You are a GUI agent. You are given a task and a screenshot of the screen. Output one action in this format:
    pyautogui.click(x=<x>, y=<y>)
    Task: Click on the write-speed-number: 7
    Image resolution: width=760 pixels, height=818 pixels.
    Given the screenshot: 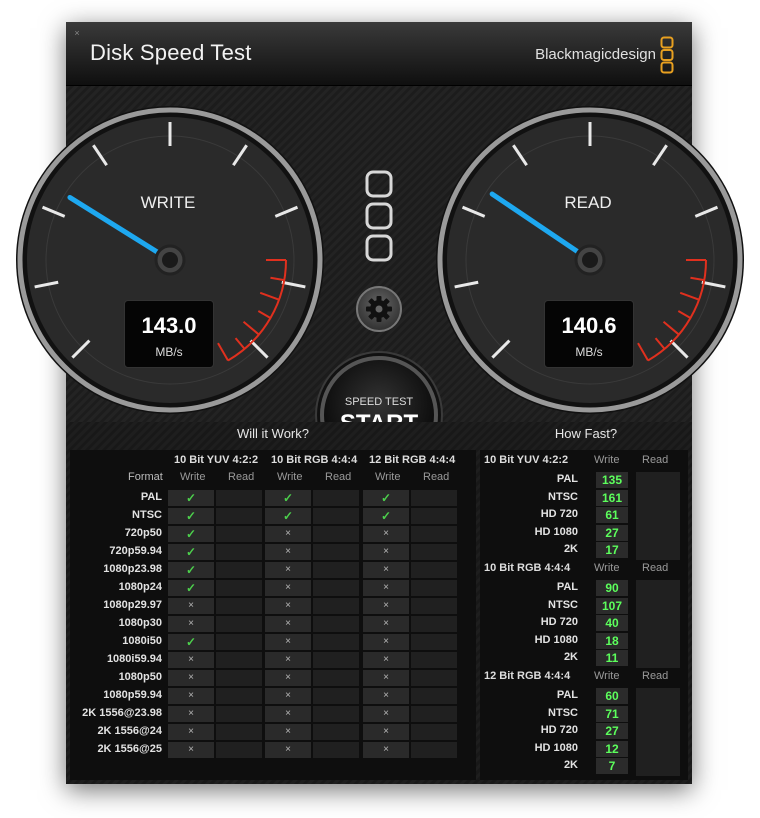 What is the action you would take?
    pyautogui.click(x=612, y=766)
    